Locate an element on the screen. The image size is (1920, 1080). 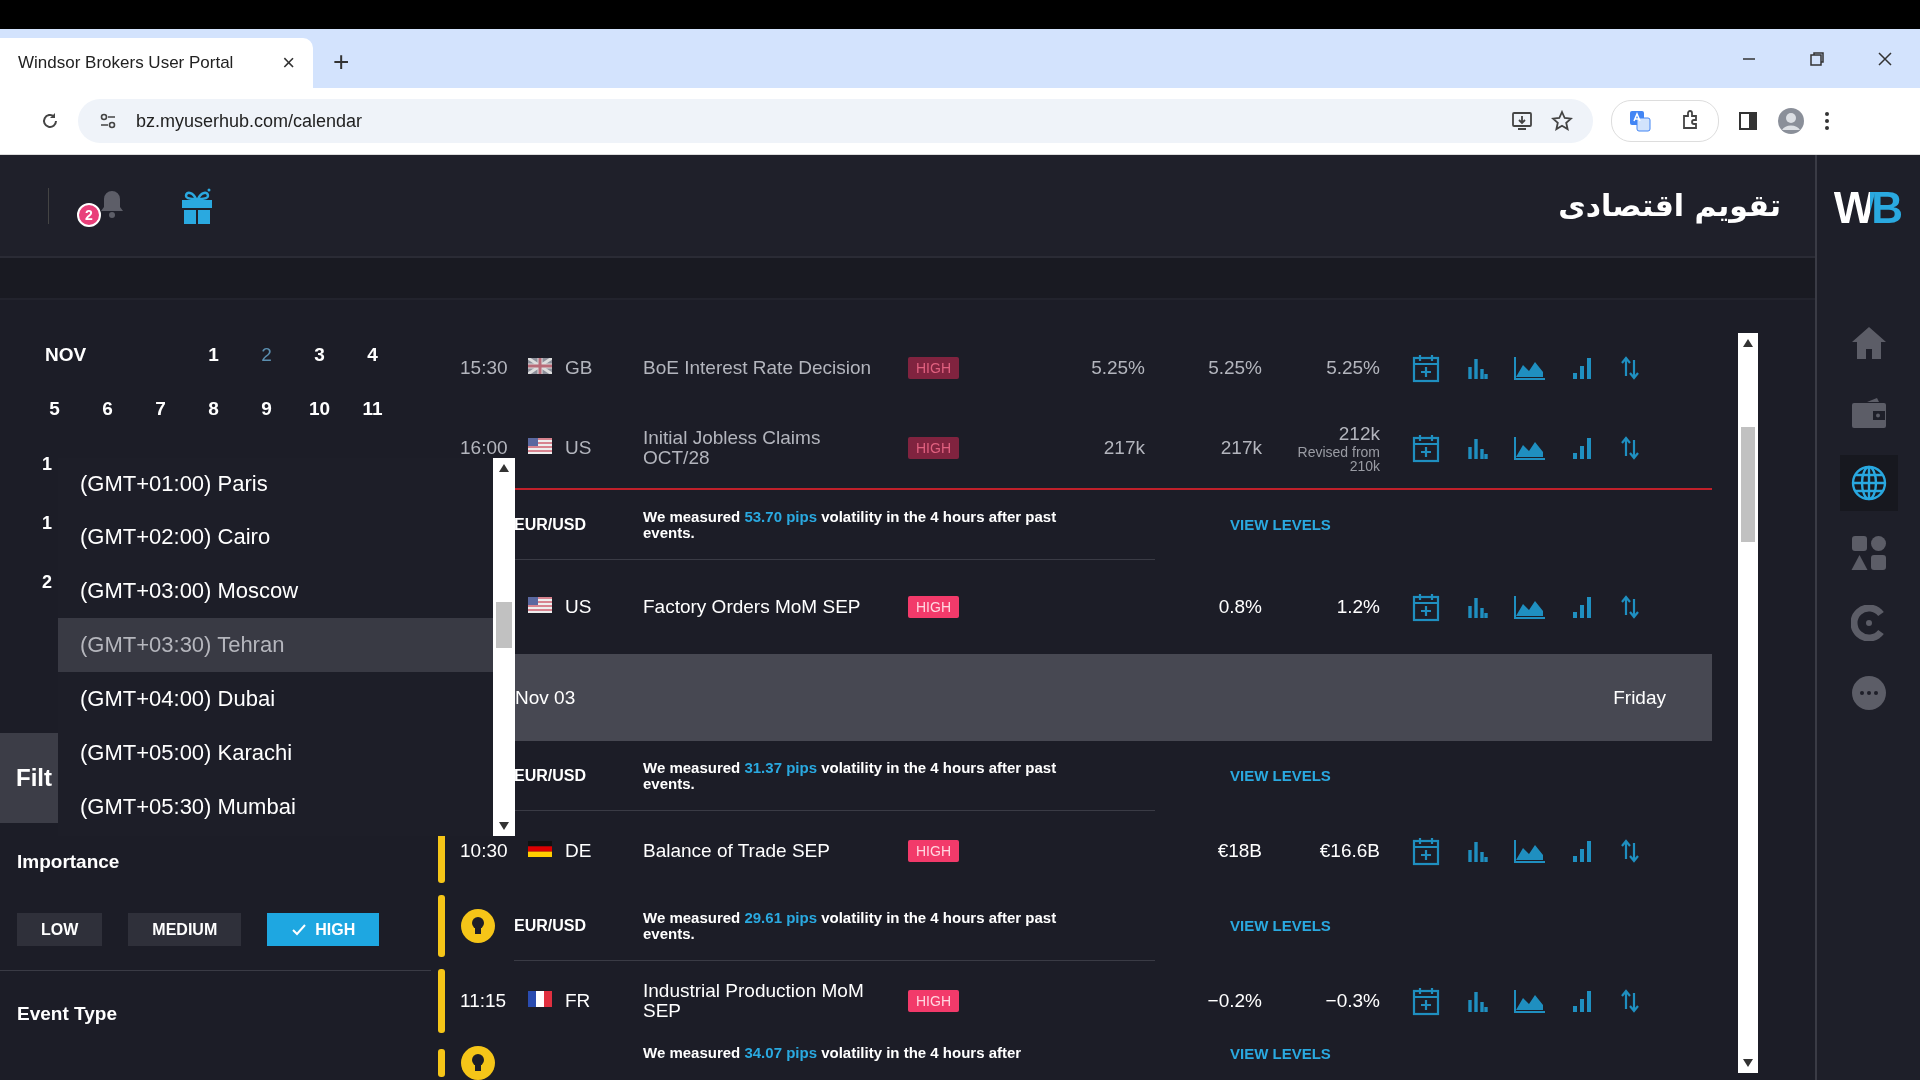
calendar-day: 11 is located at coordinates (372, 409).